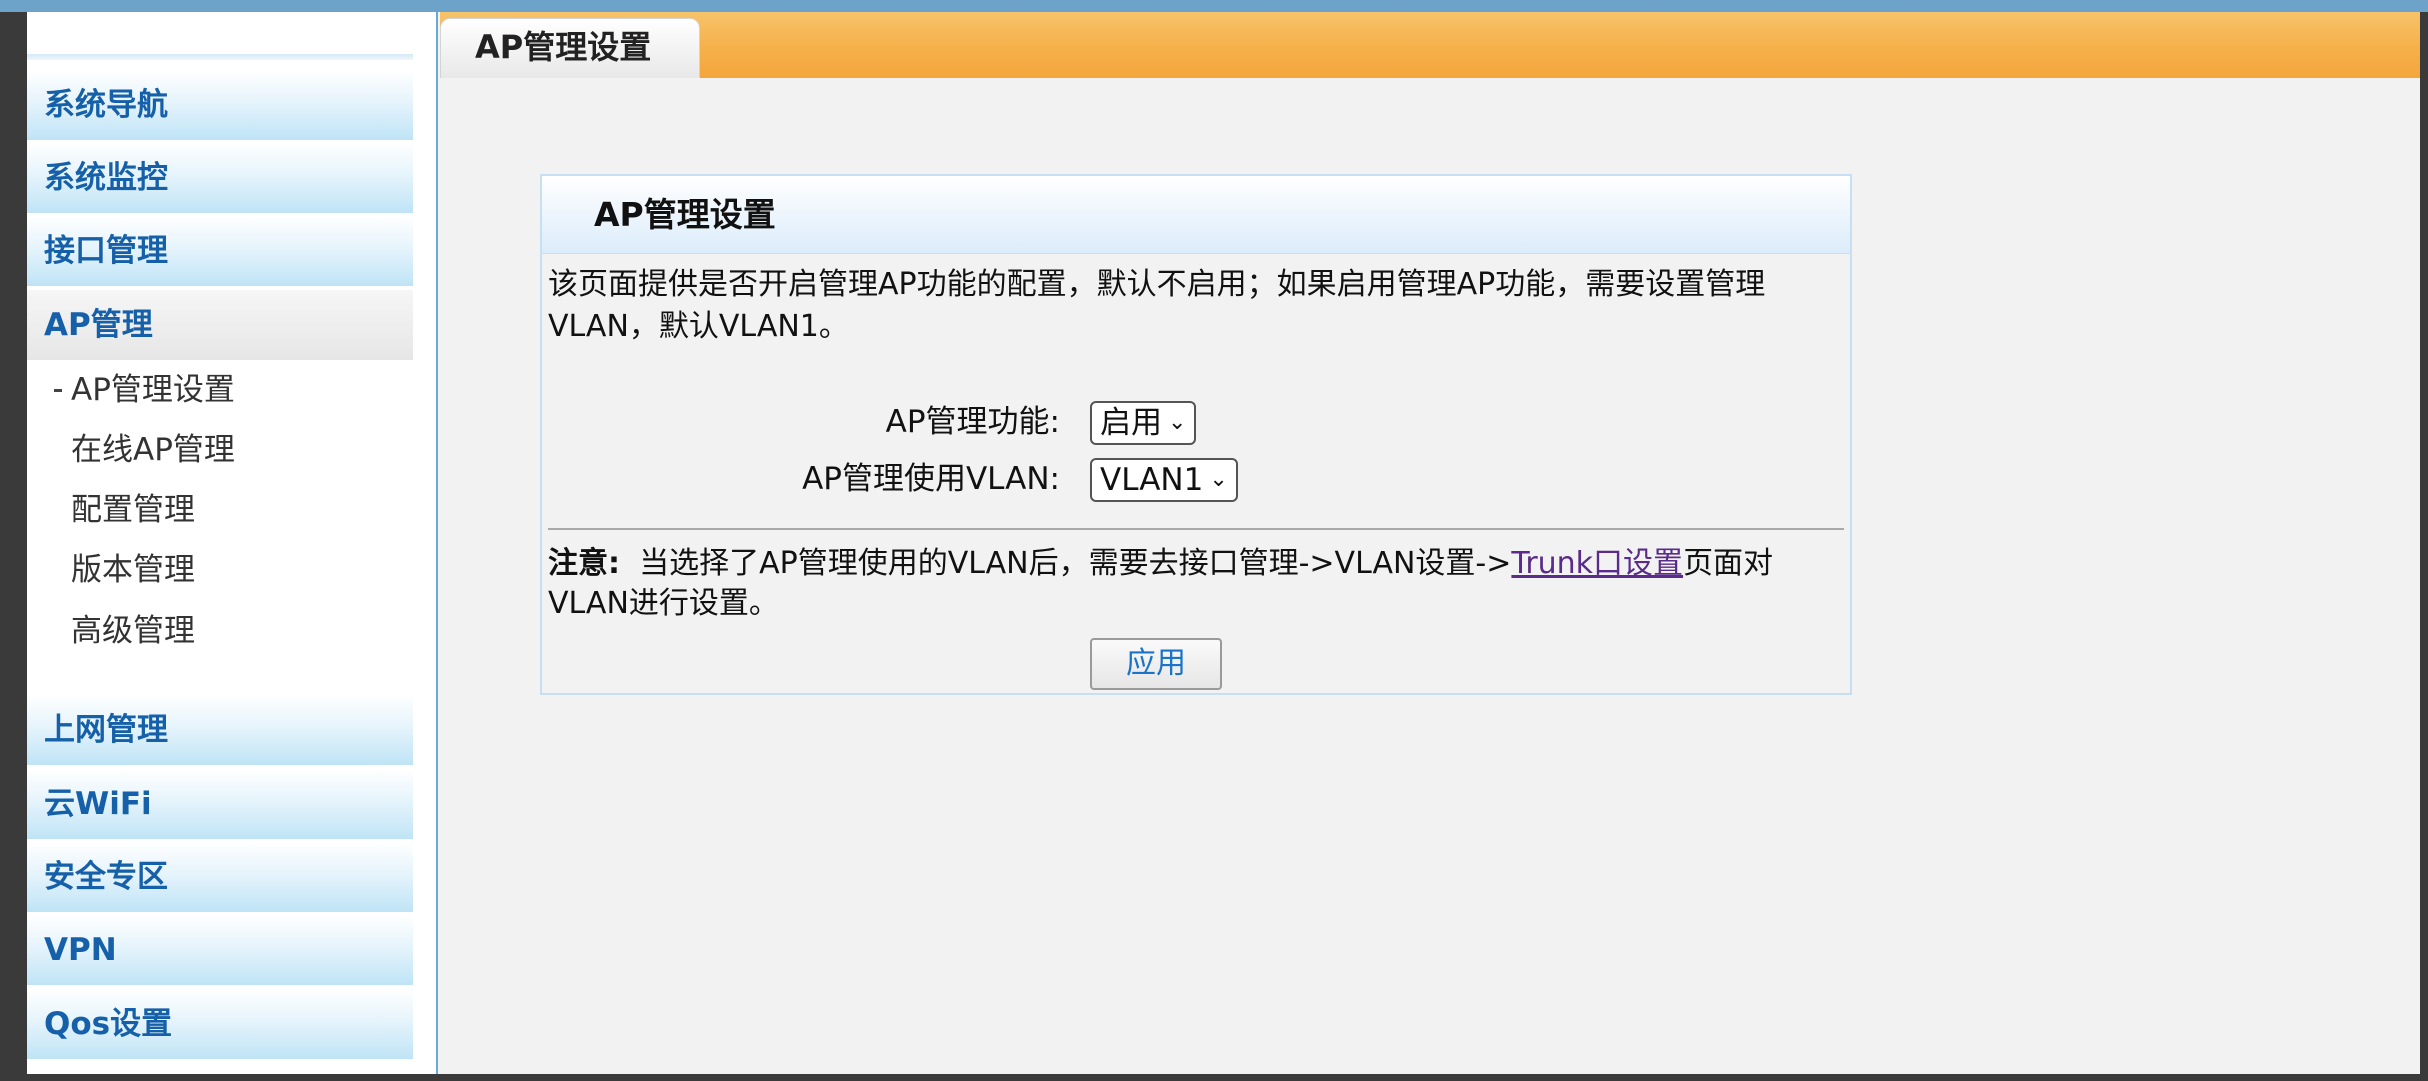 This screenshot has width=2428, height=1081. Describe the element at coordinates (220, 804) in the screenshot. I see `sidebar-group-cloud-wifi: 云WiFi` at that location.